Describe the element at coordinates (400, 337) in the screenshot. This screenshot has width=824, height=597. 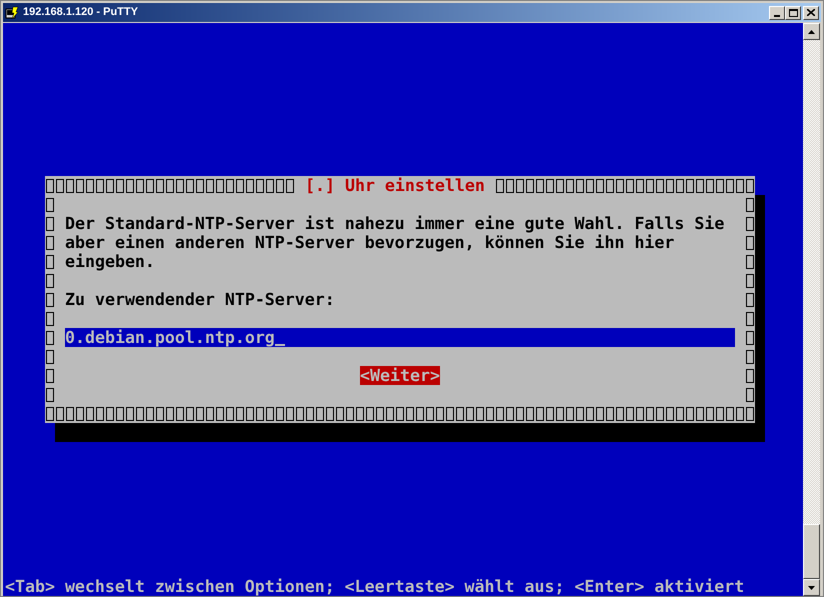
I see `server-input-field: 0.debian.pool.ntp.org` at that location.